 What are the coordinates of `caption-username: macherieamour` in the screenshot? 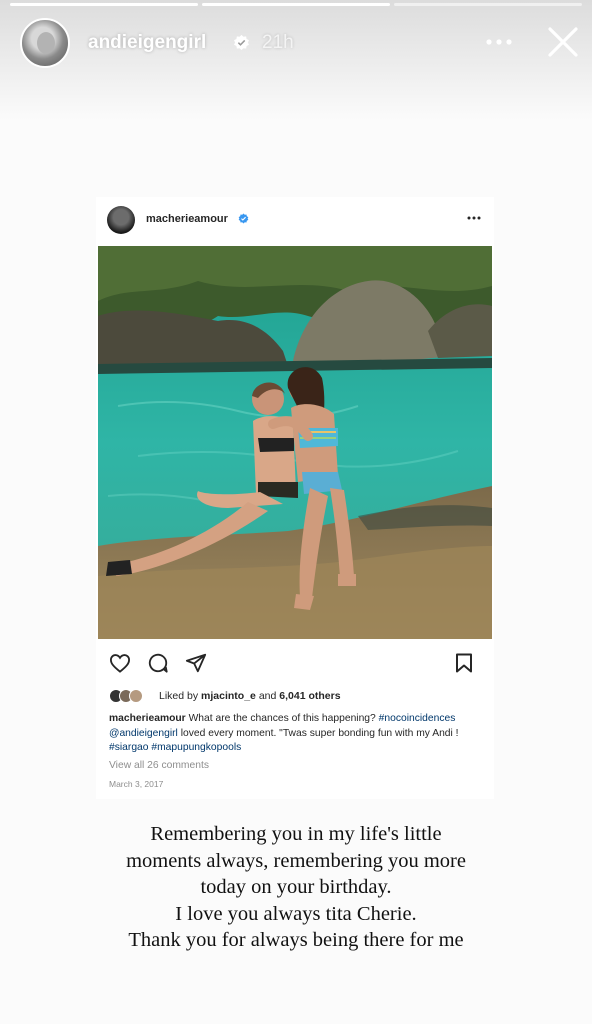 It's located at (147, 718).